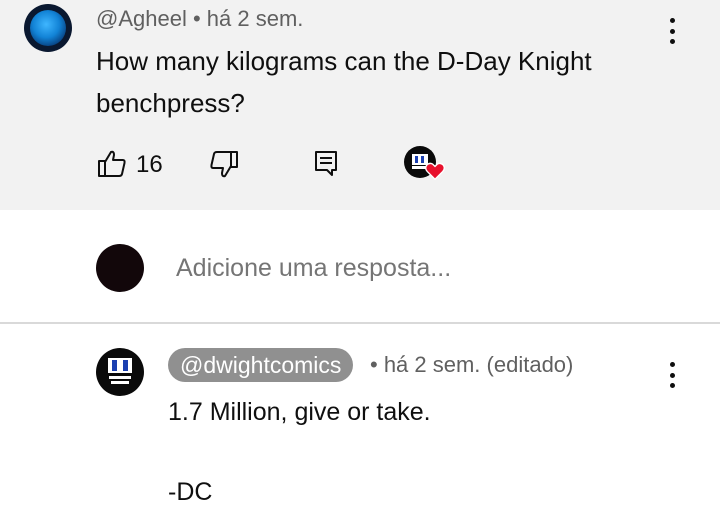 The image size is (720, 512). Describe the element at coordinates (261, 365) in the screenshot. I see `reply-author-chip: @dwightcomics` at that location.